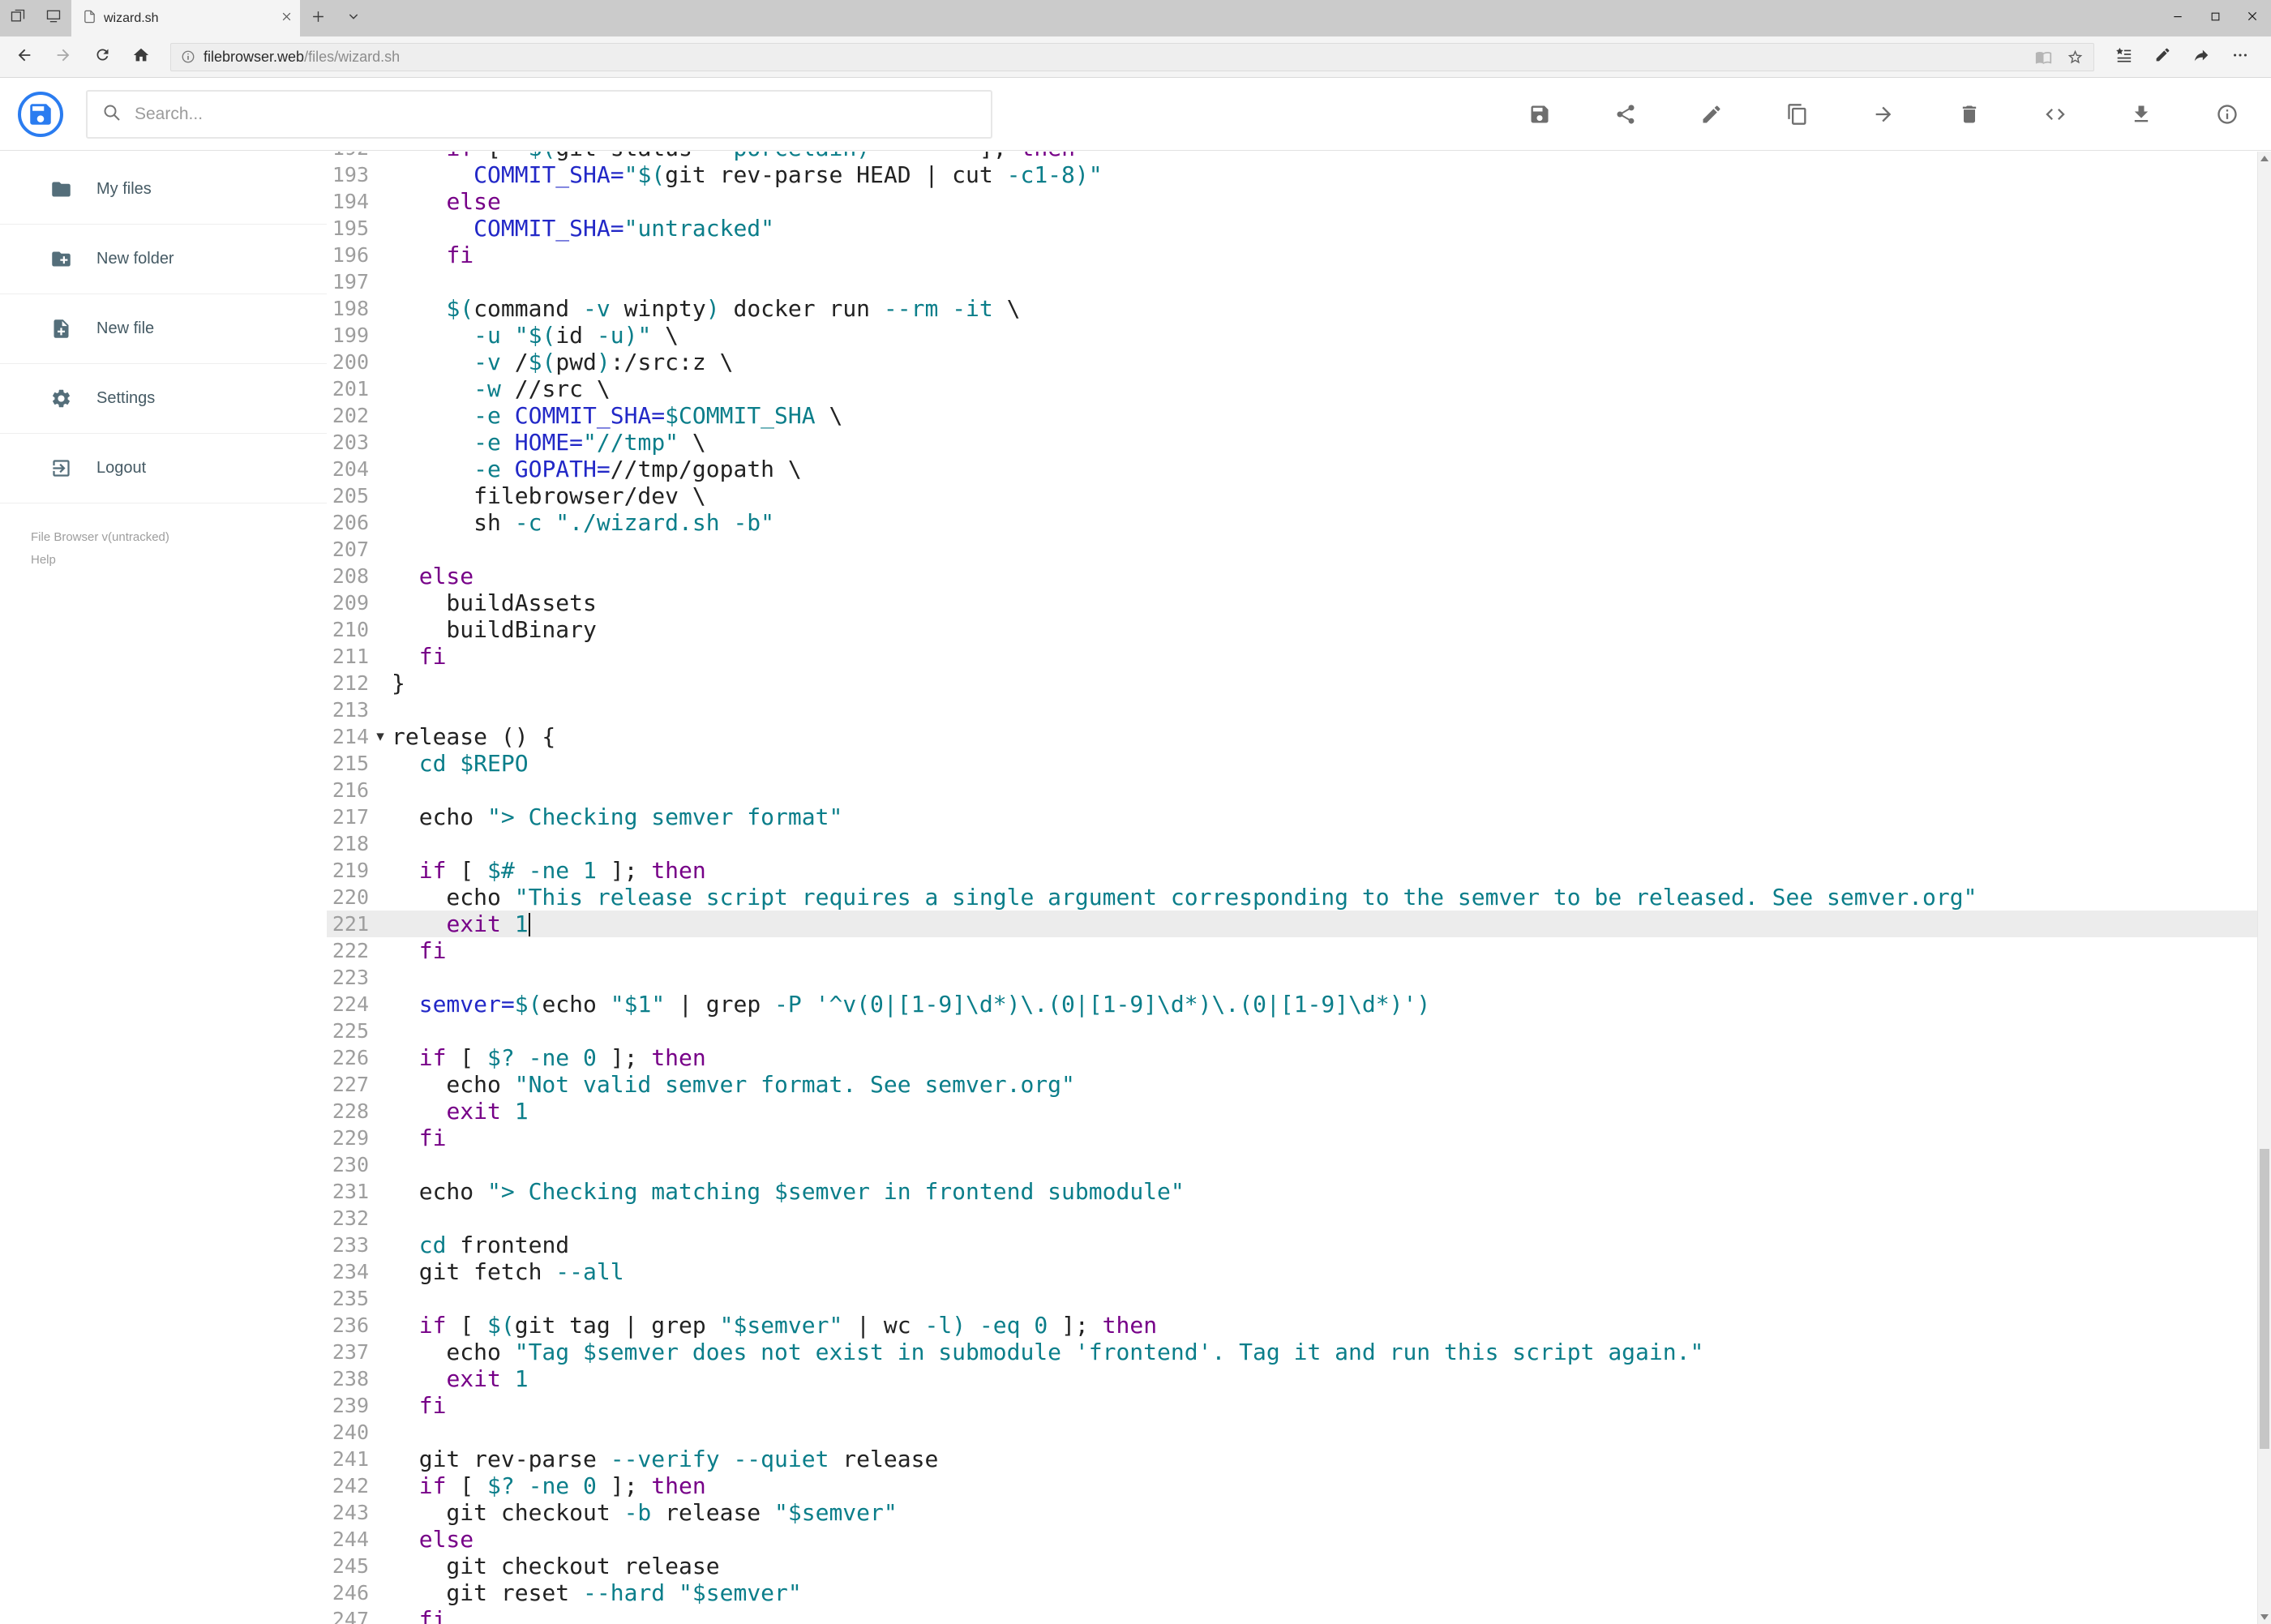  I want to click on code-line: 204 -e GOPATH=//tmp/gopath \, so click(1292, 469).